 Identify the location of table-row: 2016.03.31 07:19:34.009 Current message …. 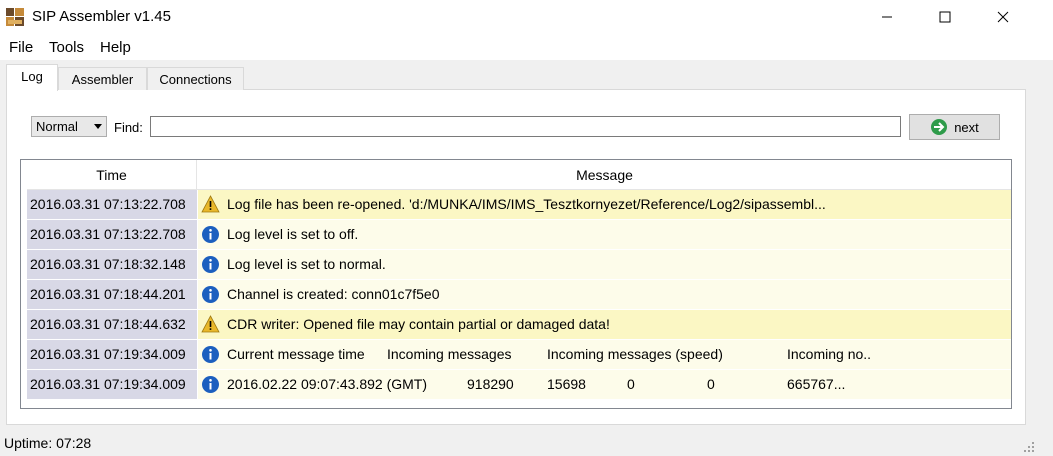
(519, 355).